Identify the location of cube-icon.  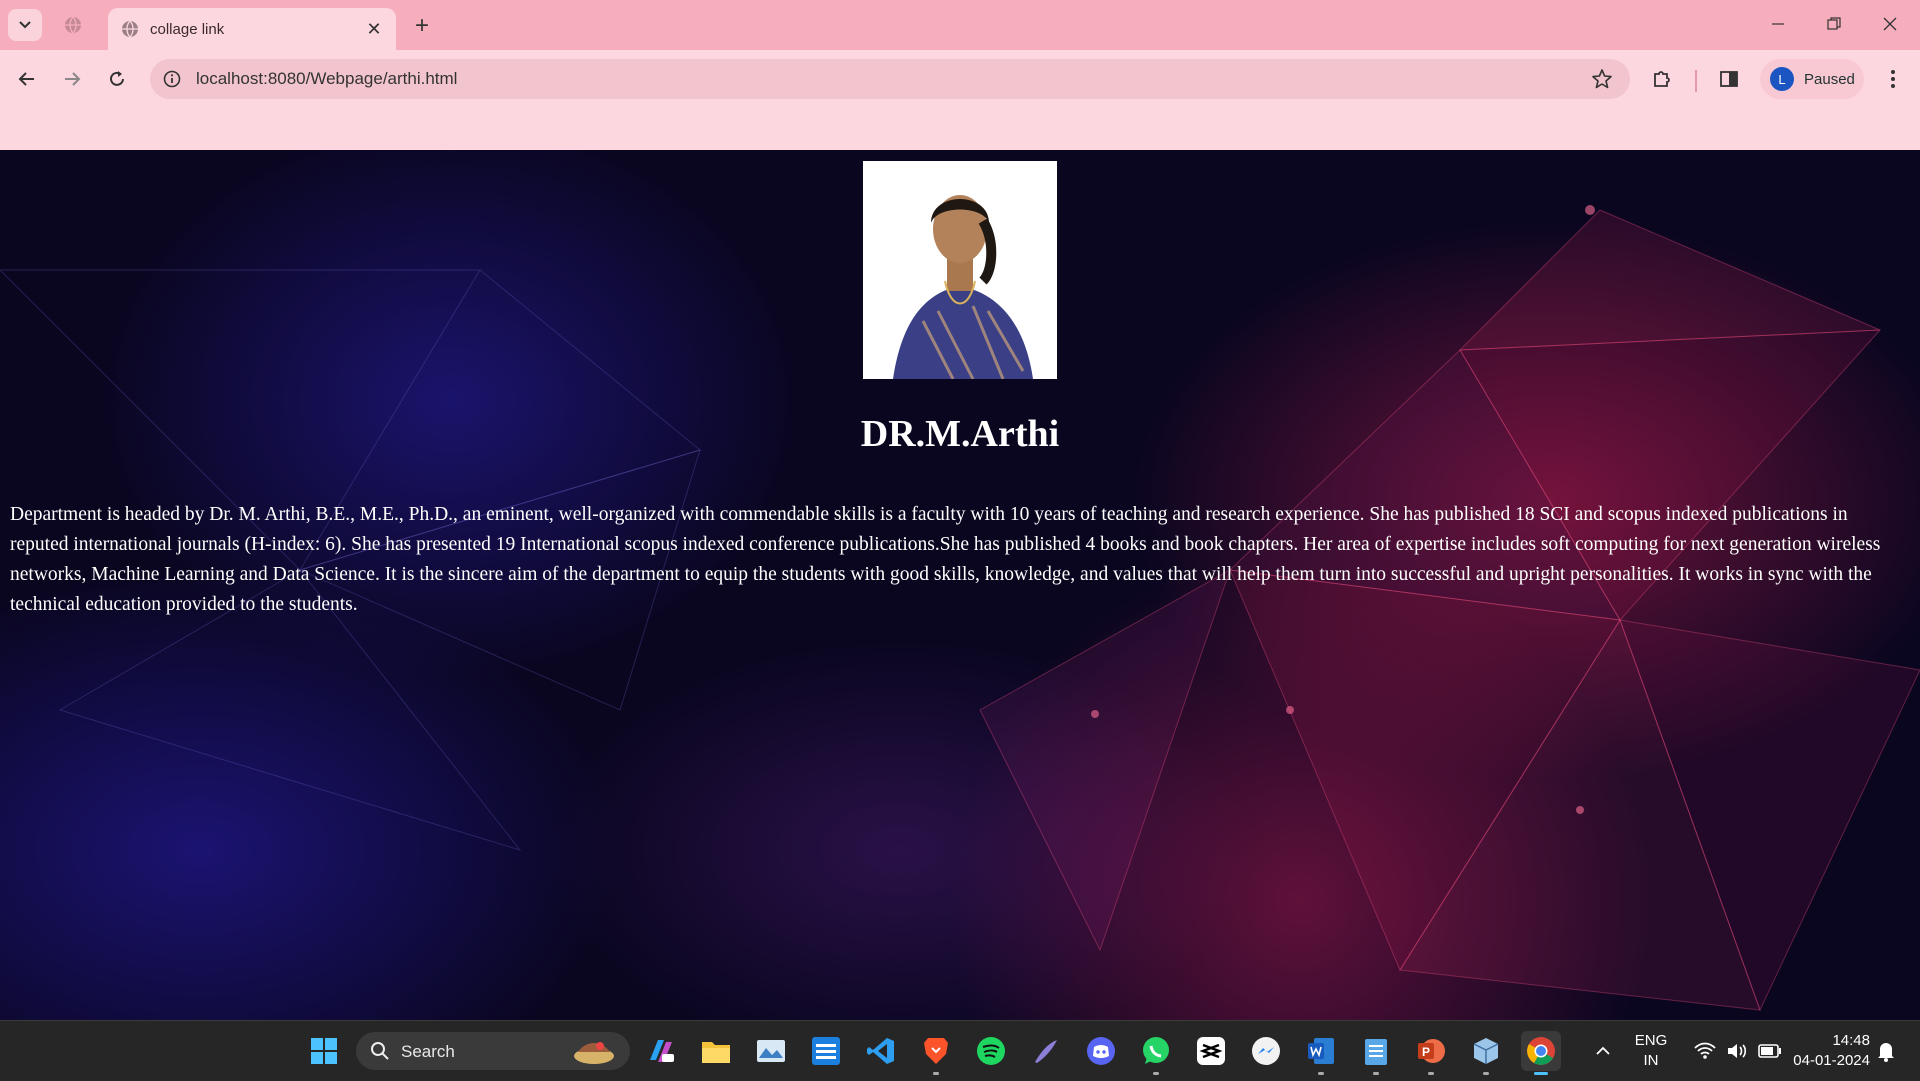
(1486, 1051).